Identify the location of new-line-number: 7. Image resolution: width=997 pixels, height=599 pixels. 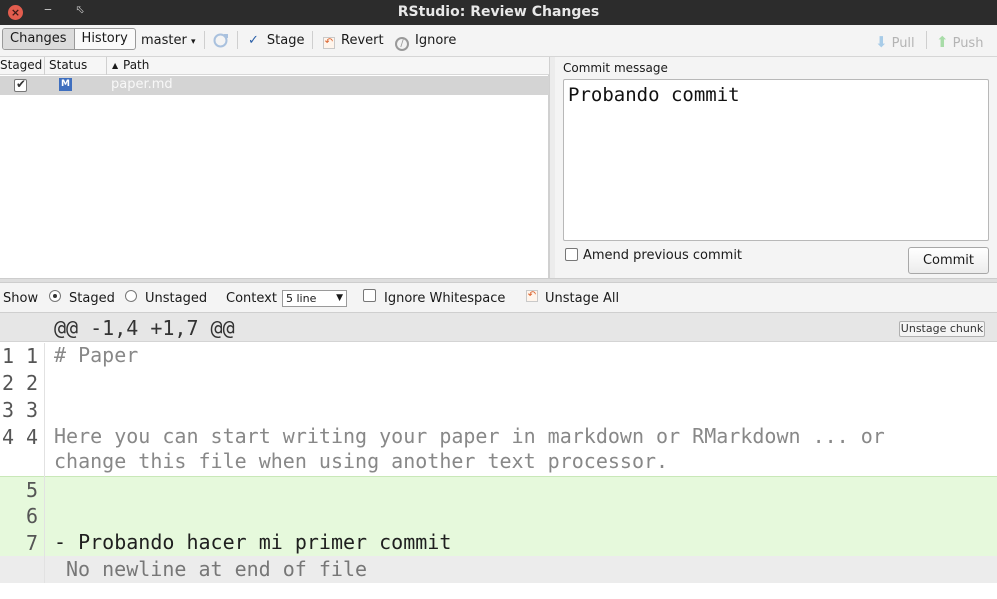
(32, 543).